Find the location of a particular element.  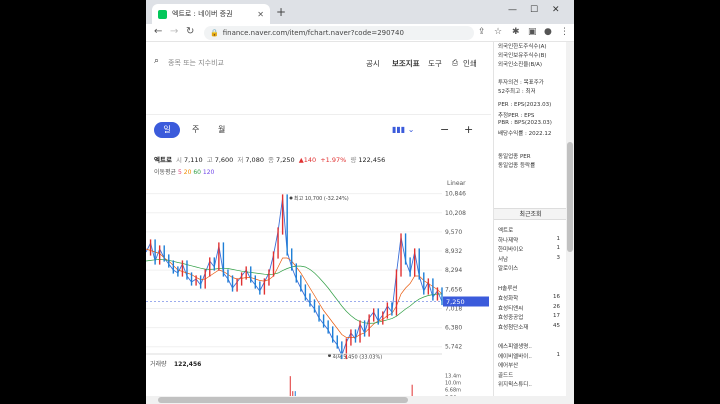

extensions-icon: ✱ is located at coordinates (516, 32).